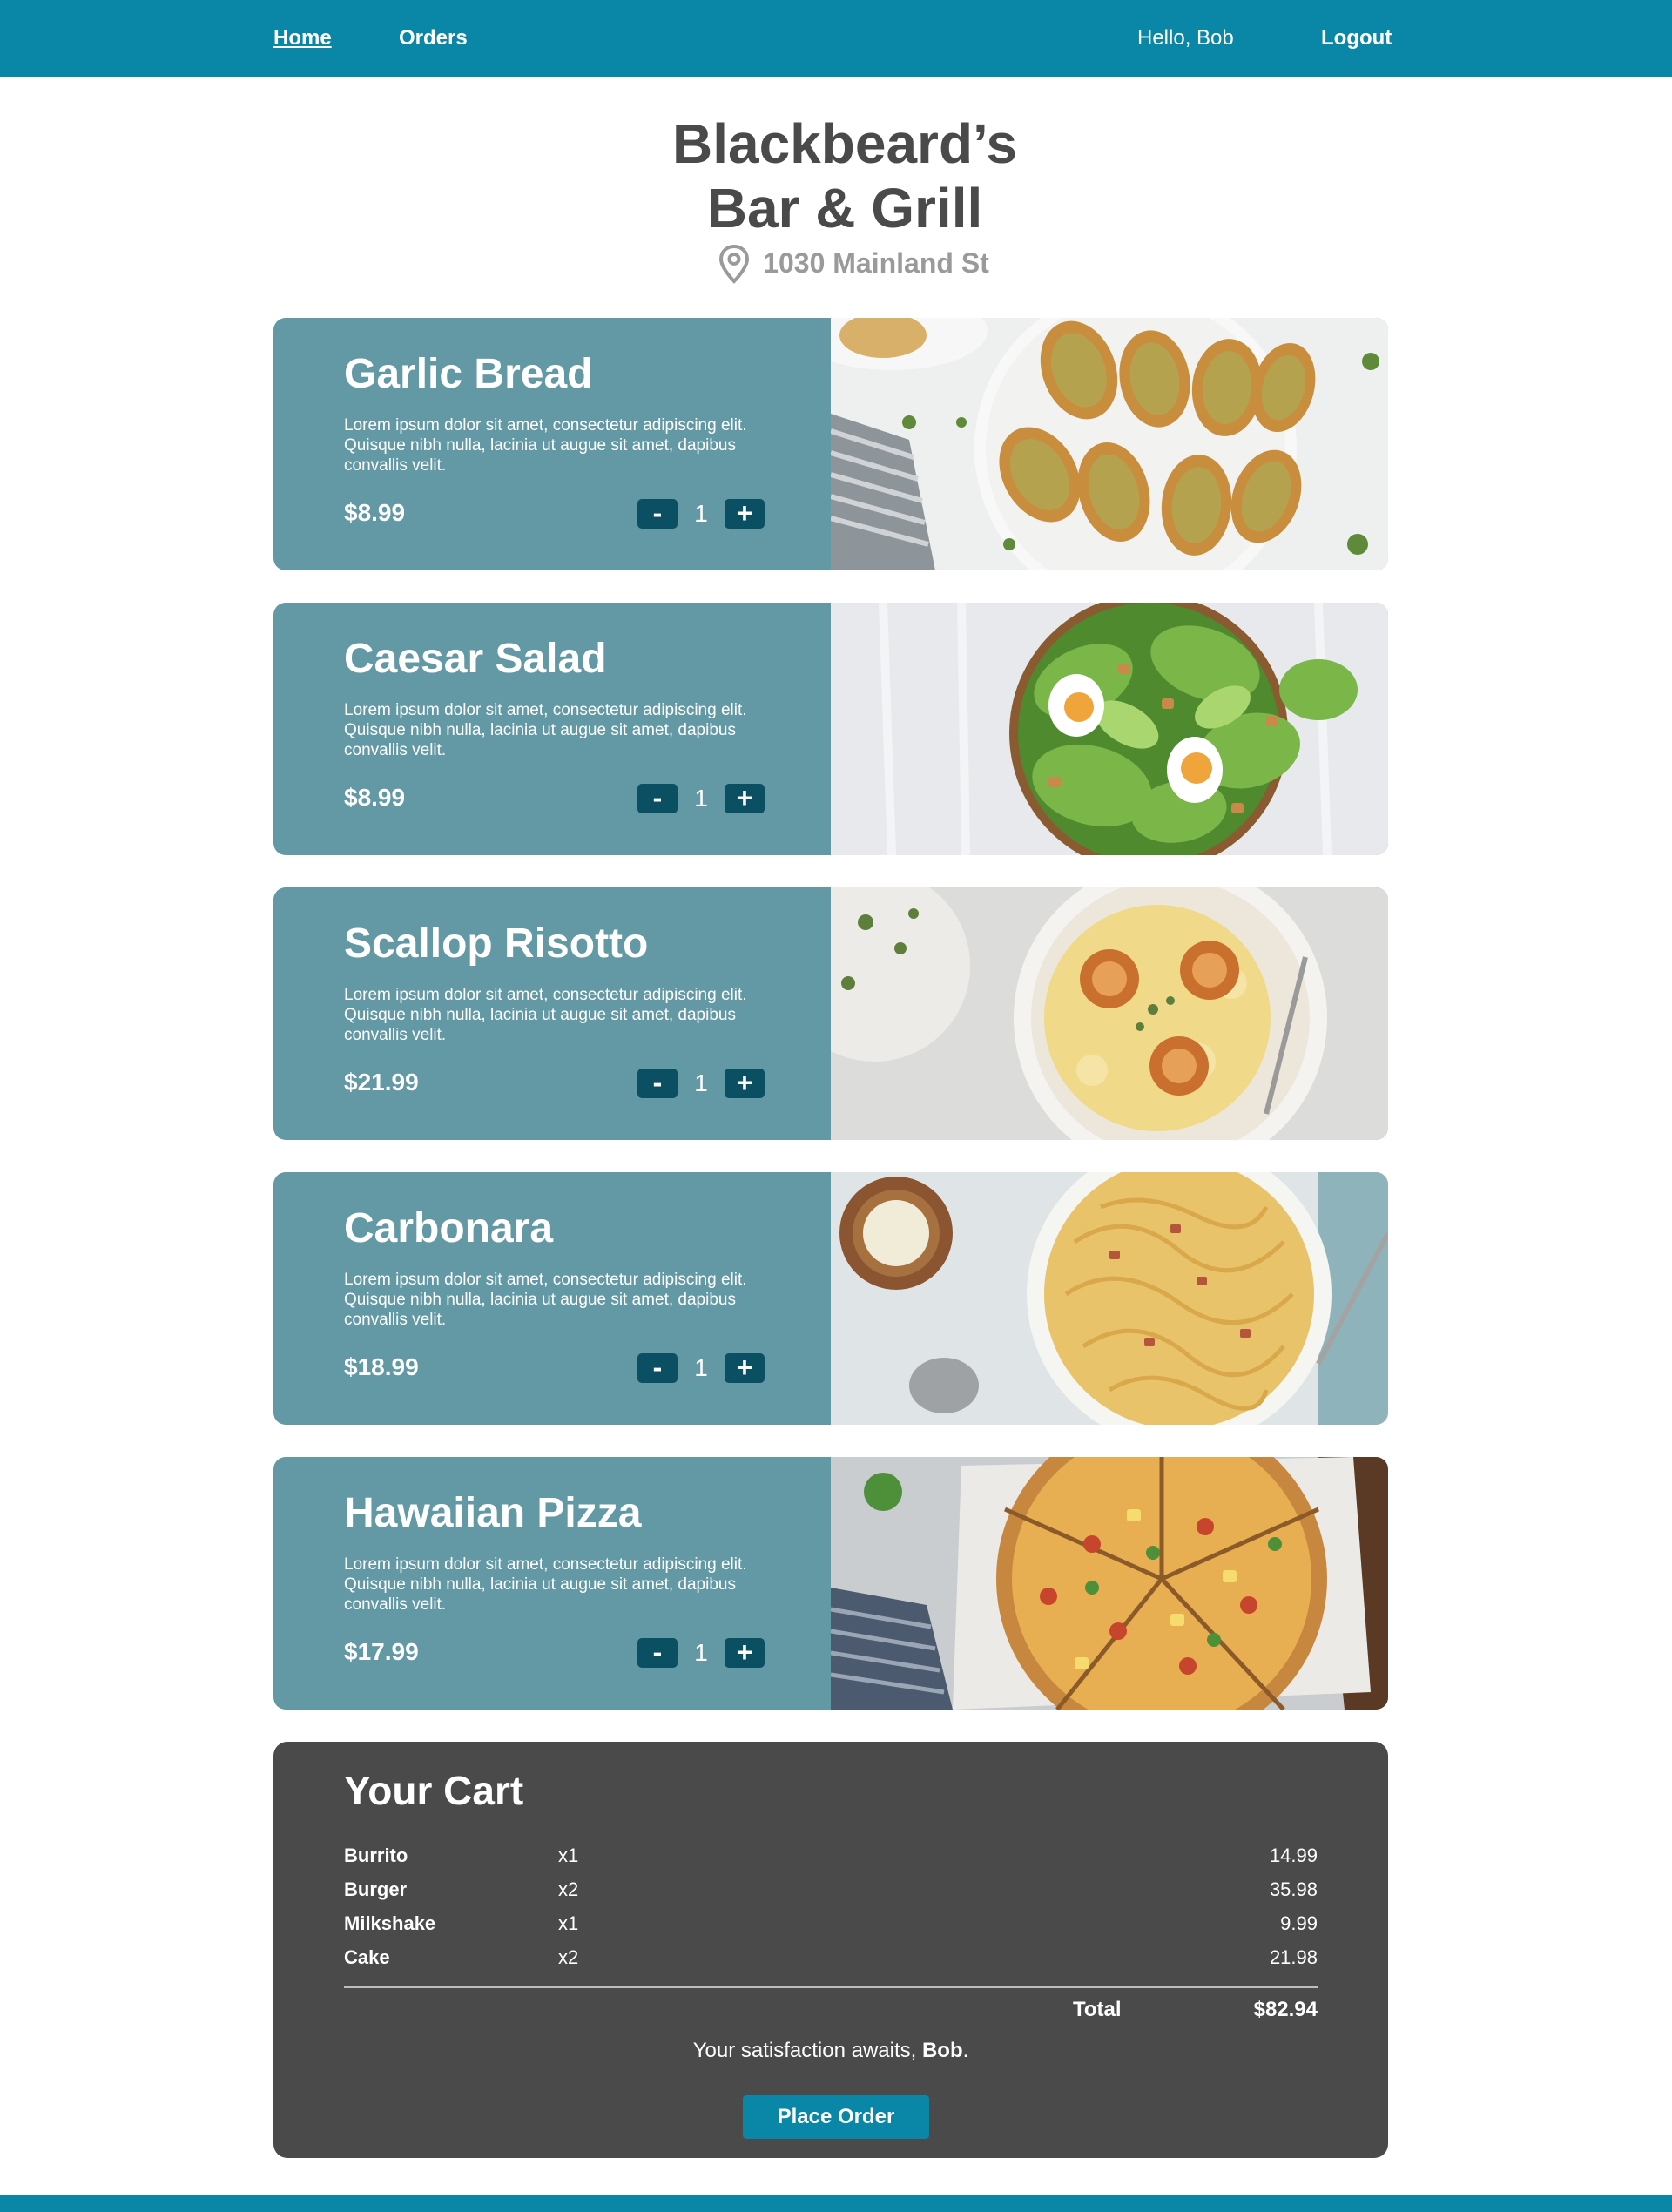  I want to click on cart-item-row: Burger x2 35.98, so click(831, 1890).